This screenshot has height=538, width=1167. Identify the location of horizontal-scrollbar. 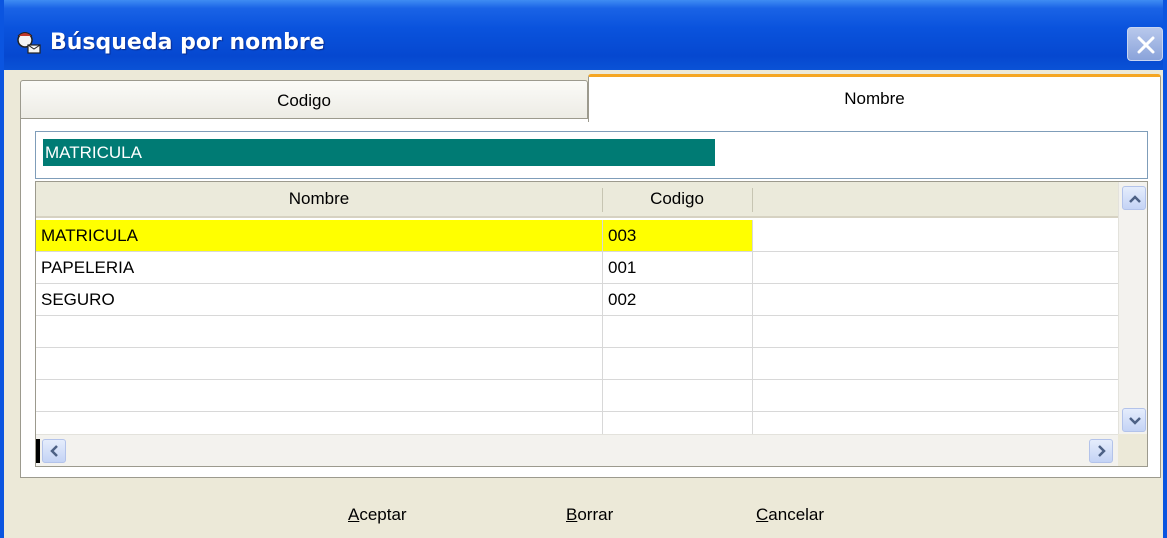
(577, 450).